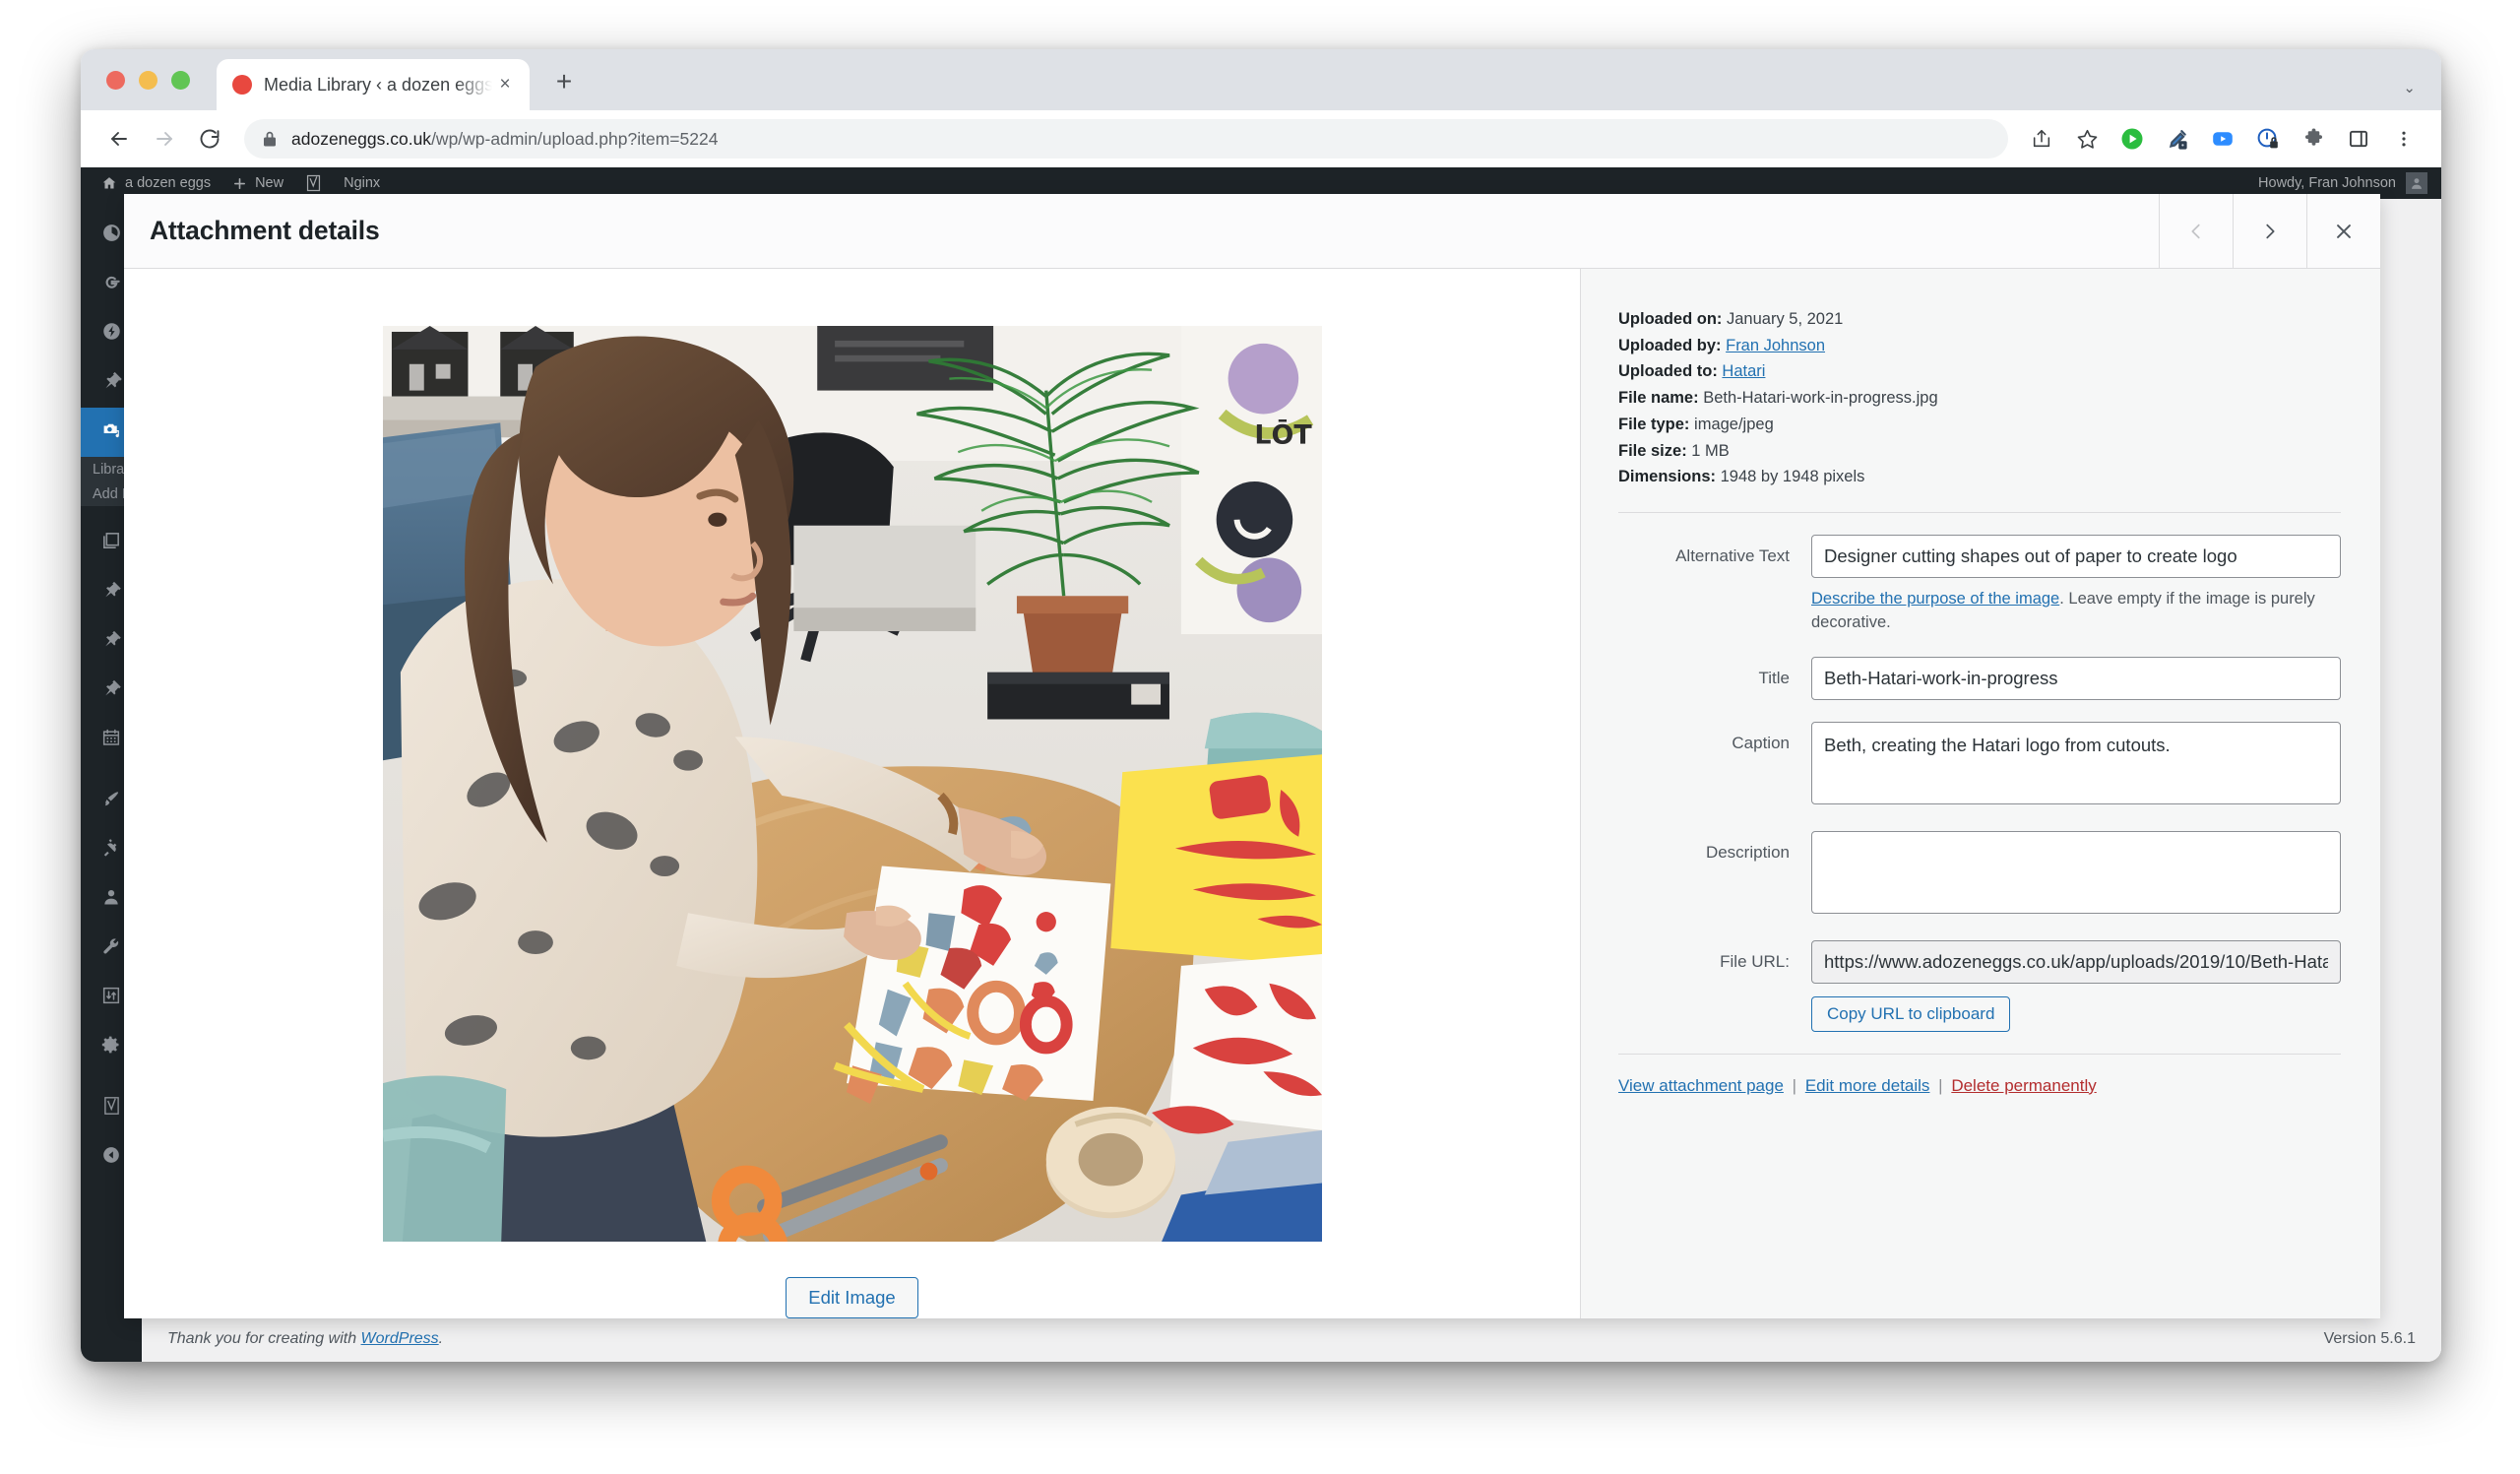 Image resolution: width=2520 pixels, height=1474 pixels. I want to click on meta-label: File type:, so click(1654, 424).